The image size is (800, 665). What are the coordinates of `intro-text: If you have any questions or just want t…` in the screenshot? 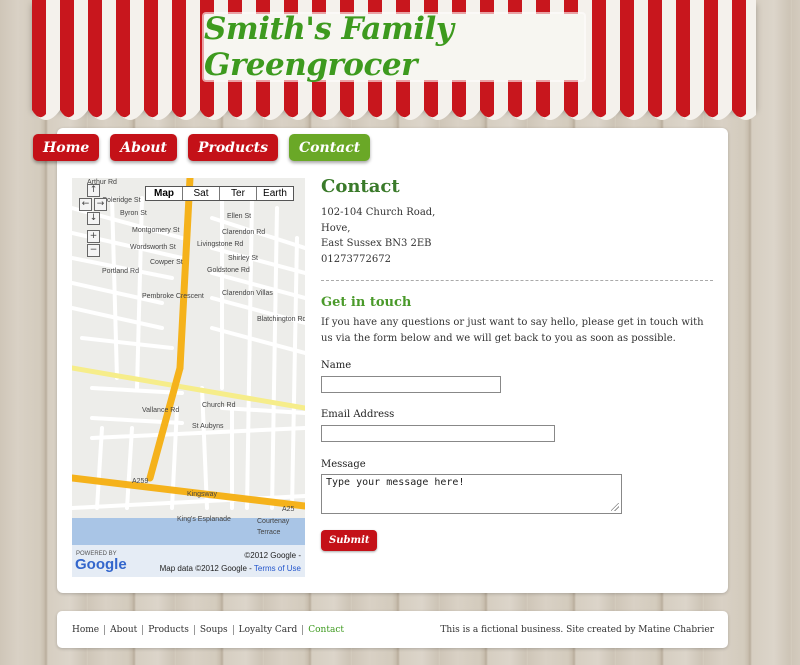 It's located at (512, 330).